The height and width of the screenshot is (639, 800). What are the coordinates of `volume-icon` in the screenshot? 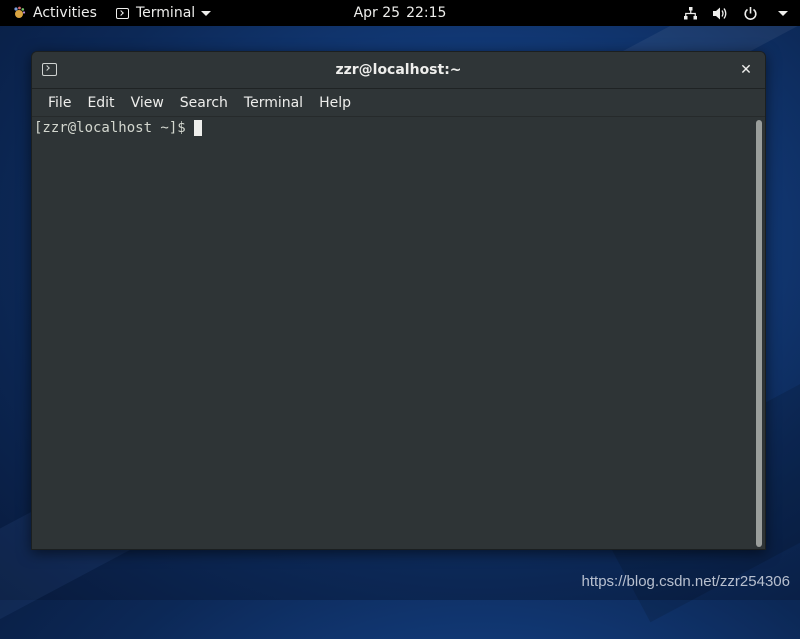 It's located at (720, 13).